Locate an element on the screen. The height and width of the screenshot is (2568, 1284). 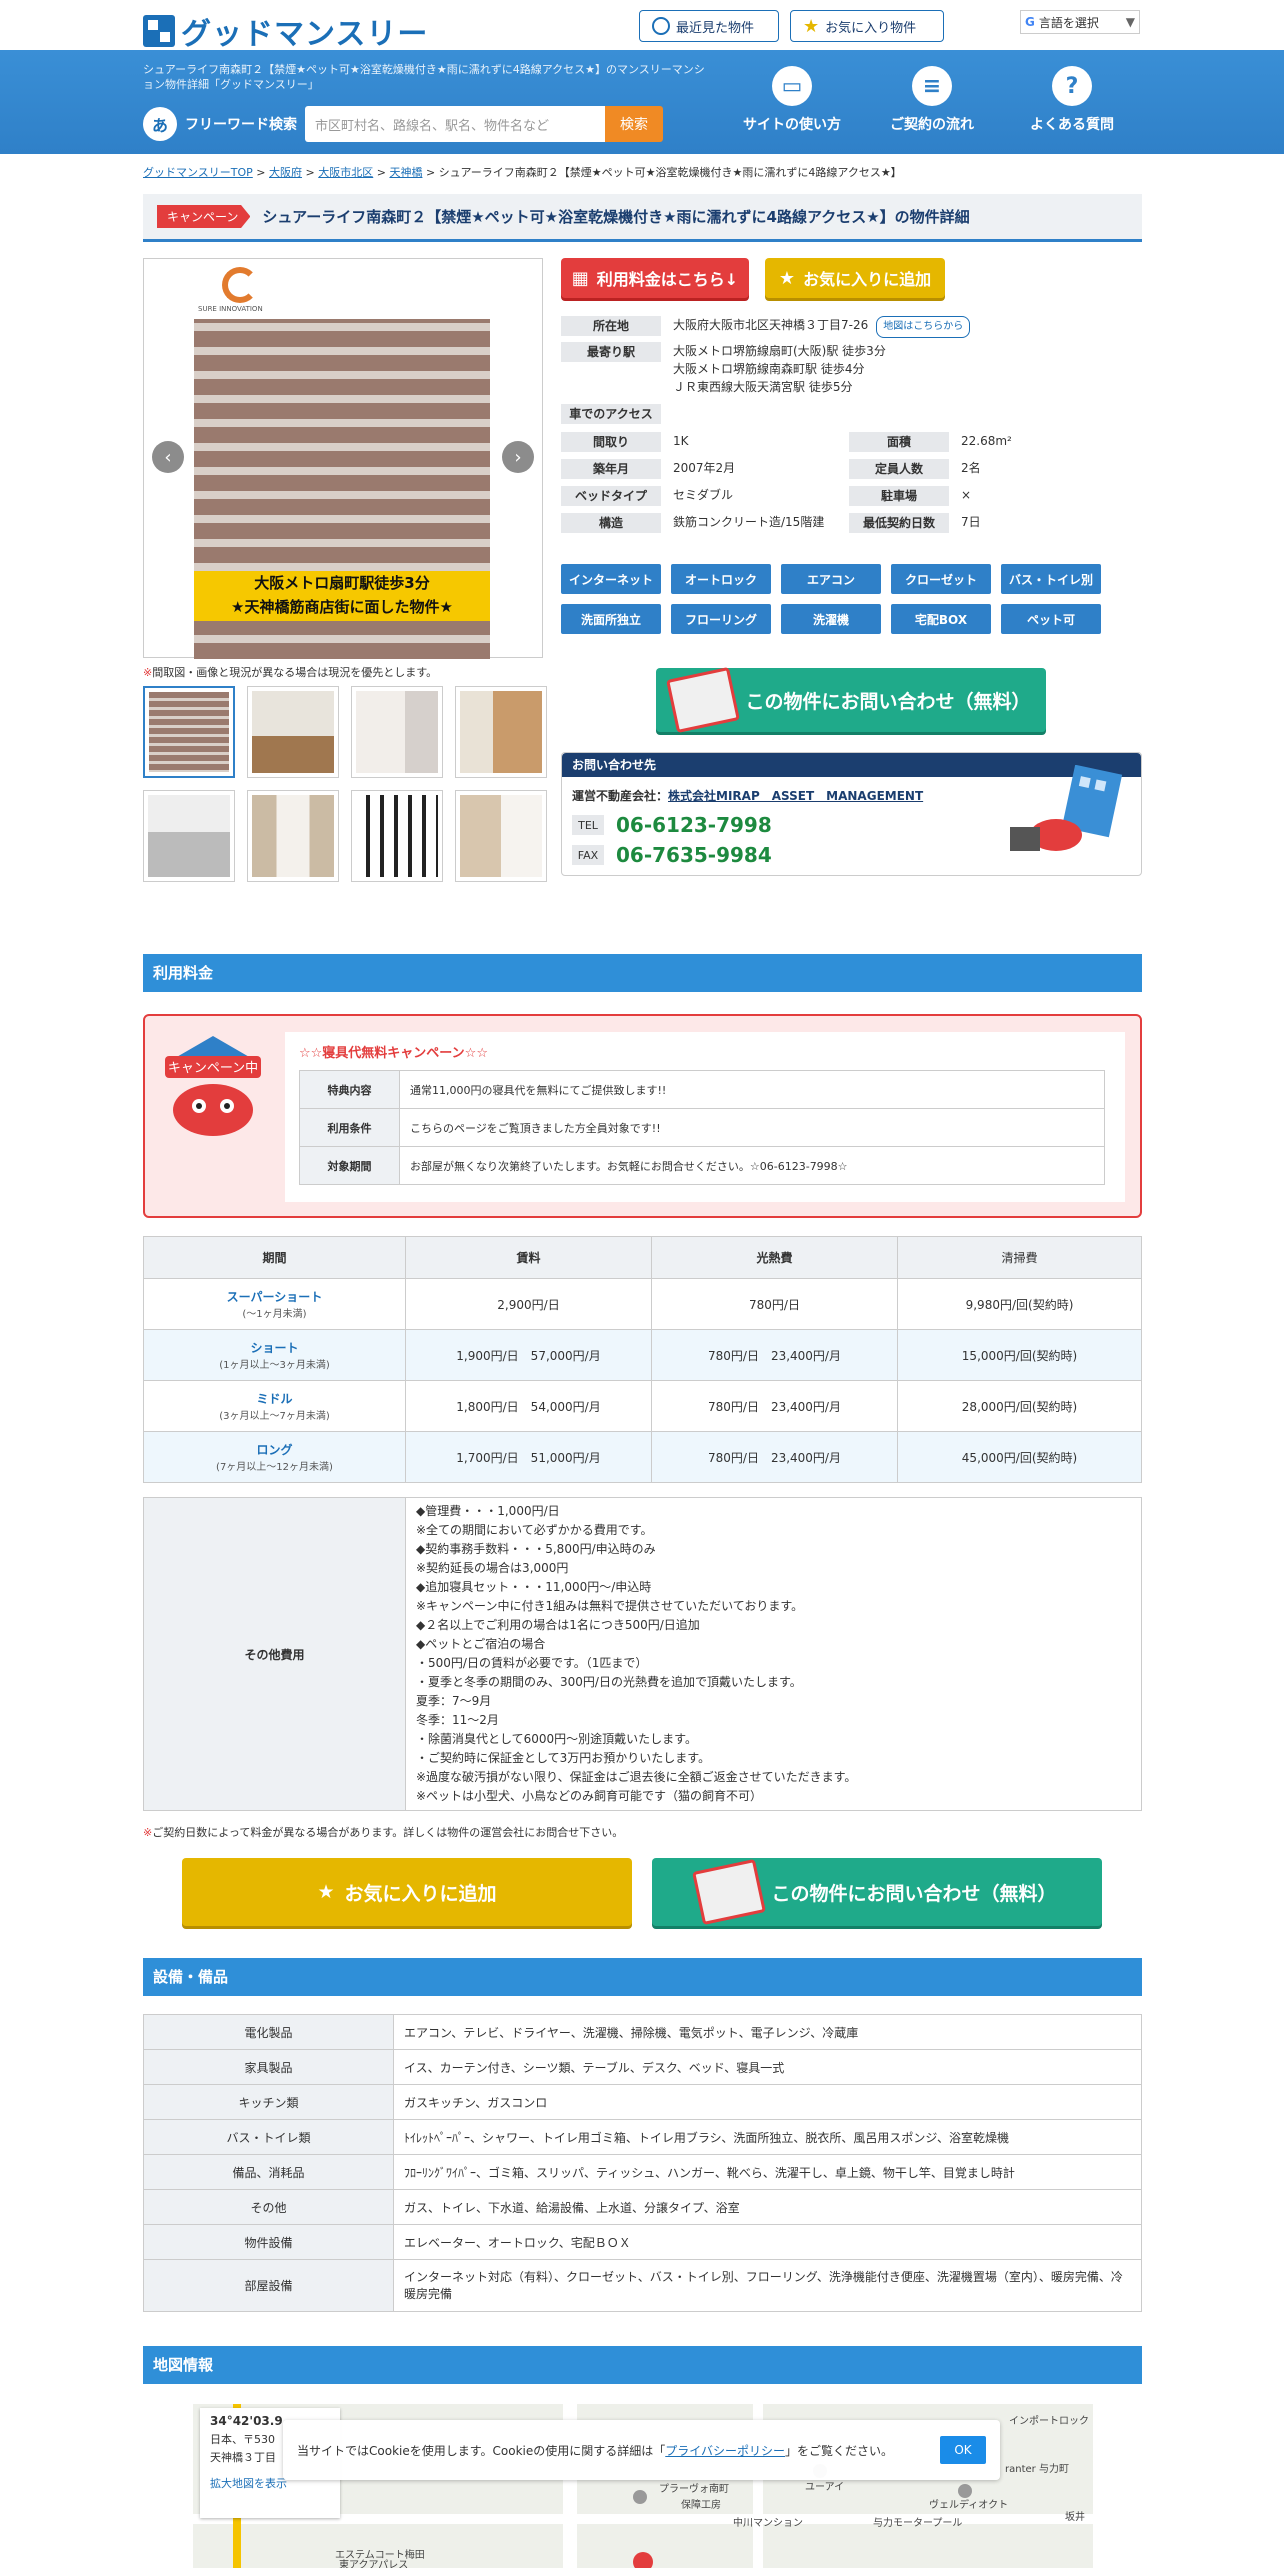
contact-tel: TEL 06-6123-7998 is located at coordinates (672, 825).